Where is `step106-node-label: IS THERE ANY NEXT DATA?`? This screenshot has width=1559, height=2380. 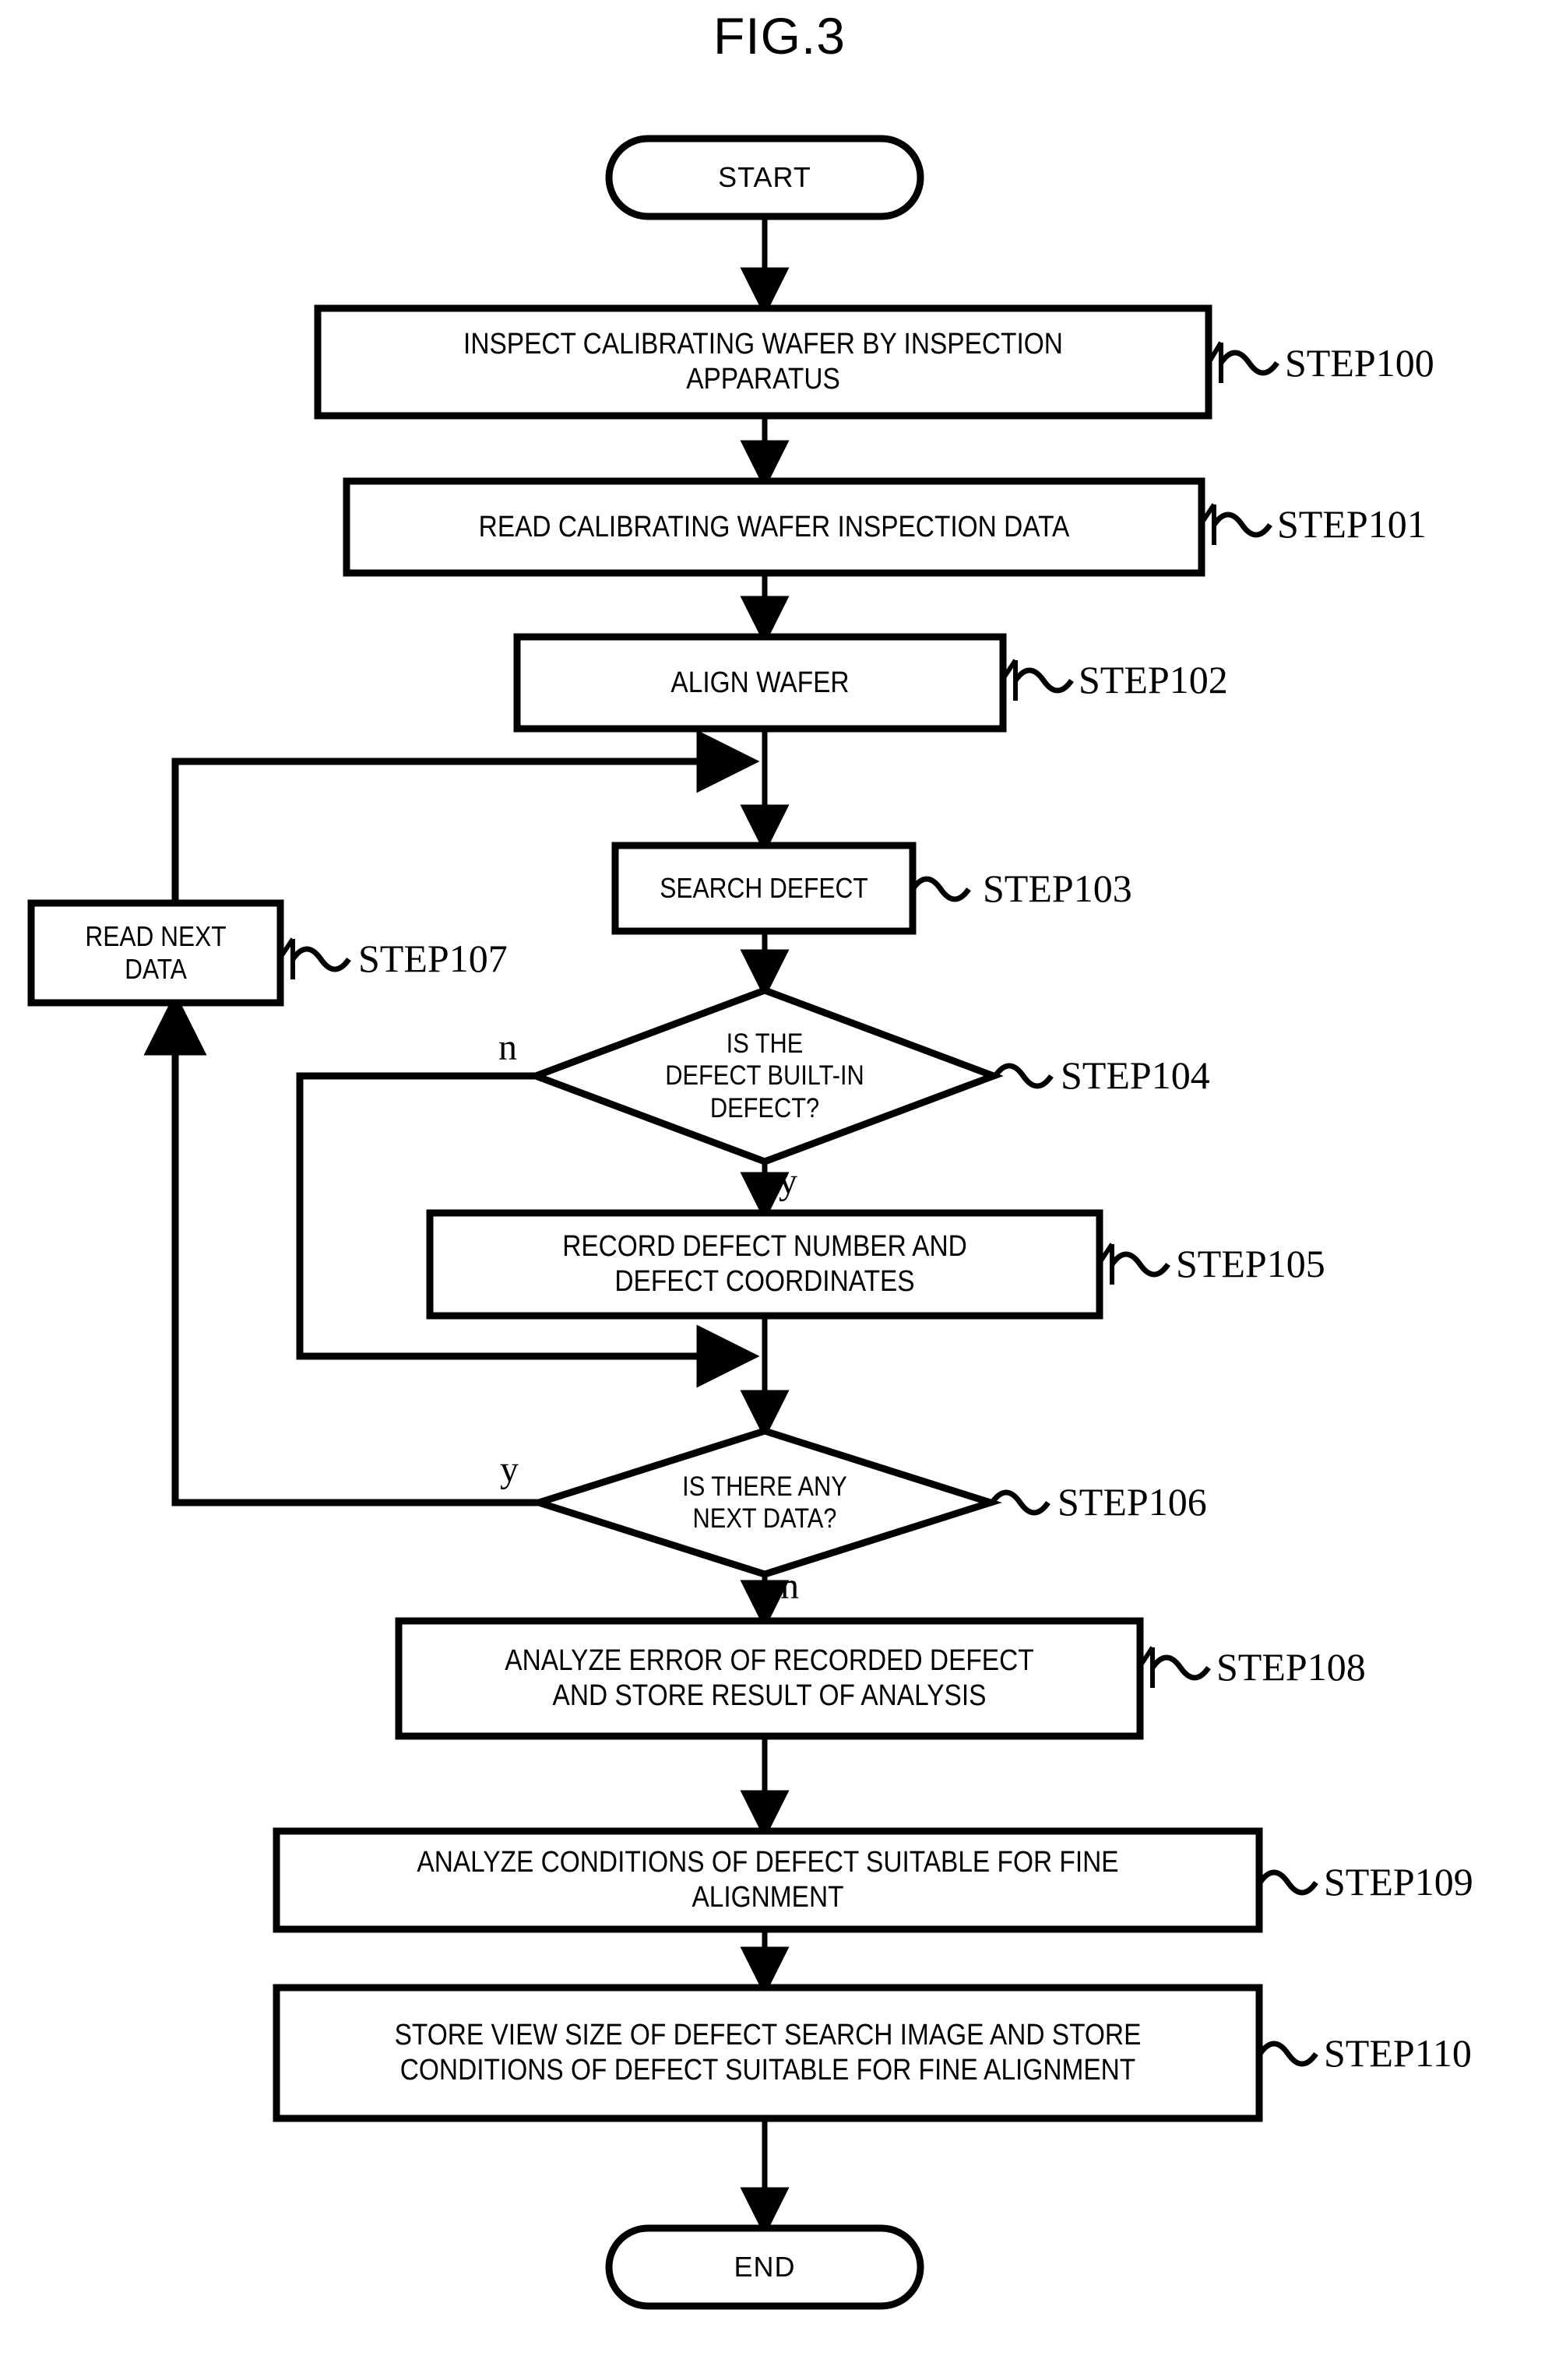 step106-node-label: IS THERE ANY NEXT DATA? is located at coordinates (765, 1502).